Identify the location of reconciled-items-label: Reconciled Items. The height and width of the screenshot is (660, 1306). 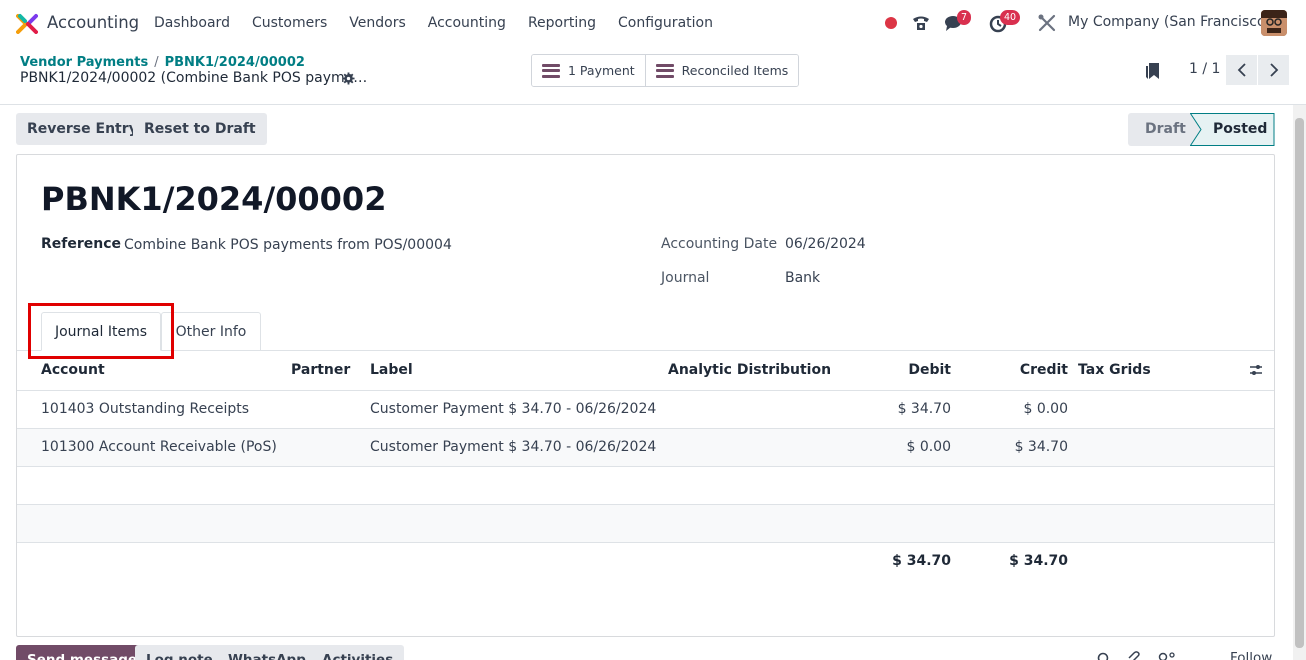
(735, 70).